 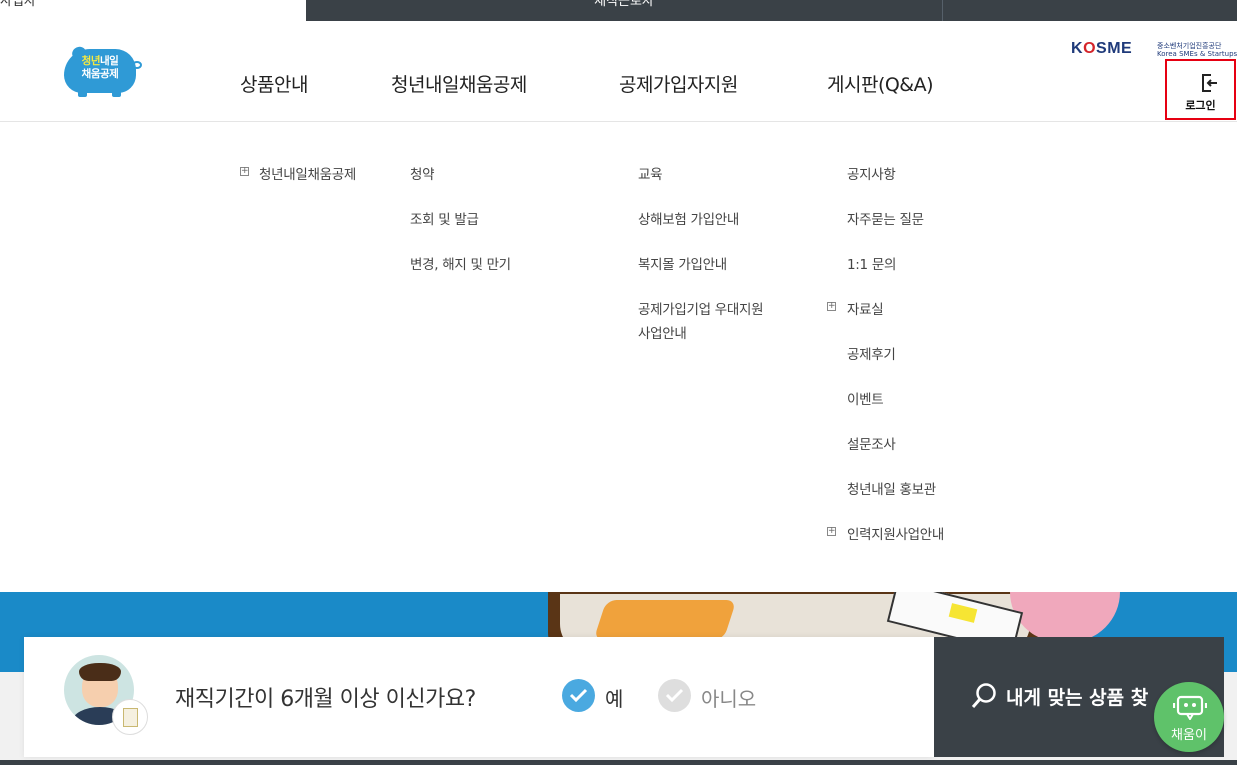 I want to click on site-logo: 청년내일 채움공제, so click(x=103, y=70).